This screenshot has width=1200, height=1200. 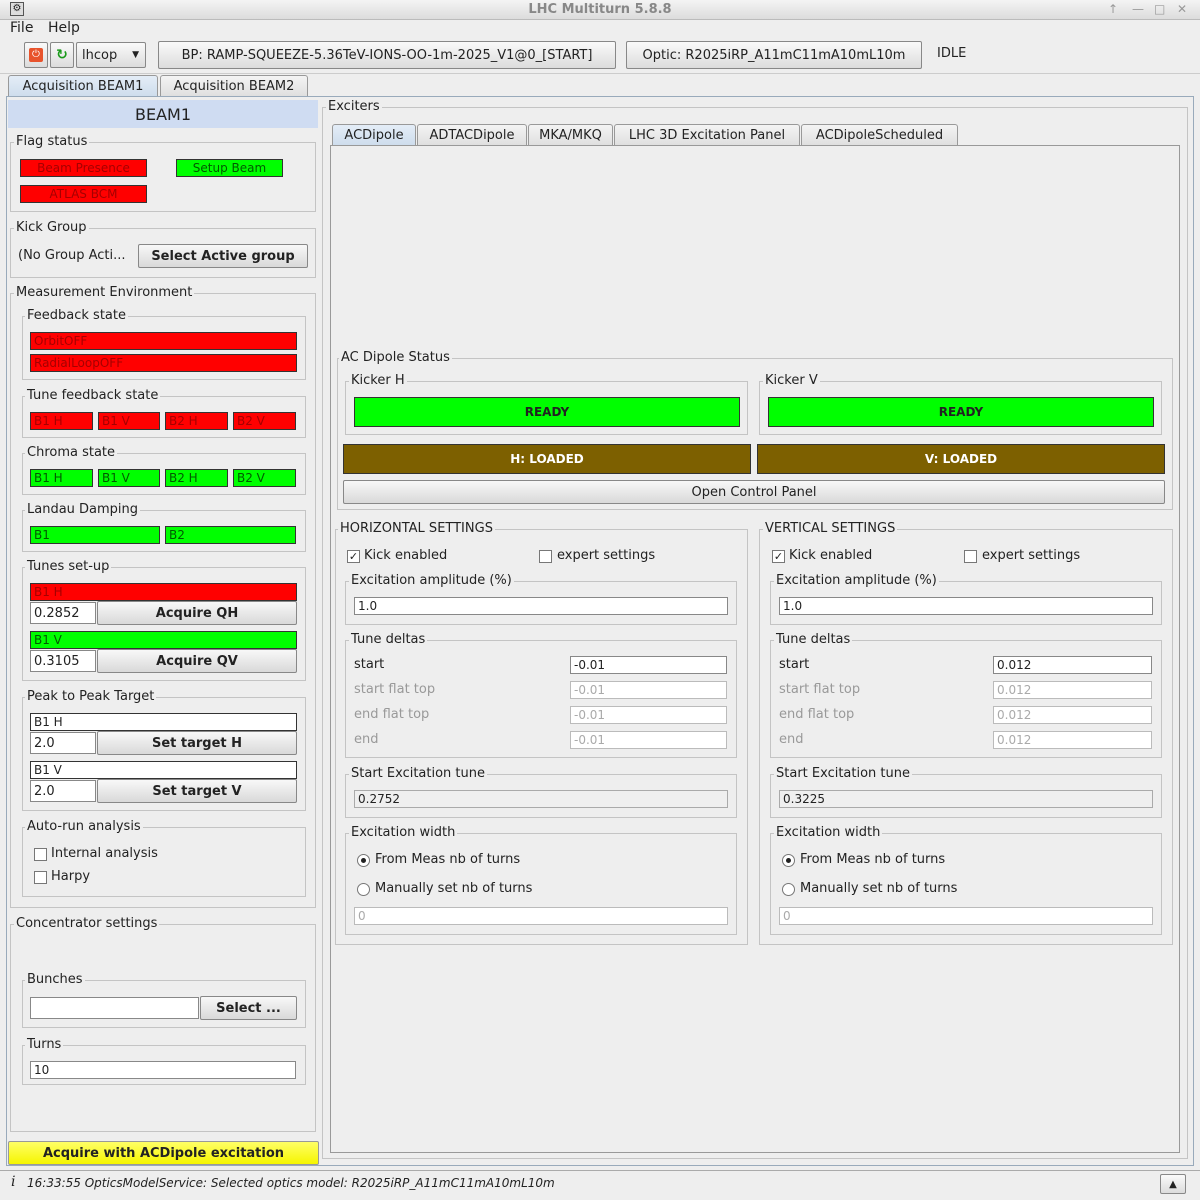 I want to click on internal-analysis-checkbox, so click(x=40, y=854).